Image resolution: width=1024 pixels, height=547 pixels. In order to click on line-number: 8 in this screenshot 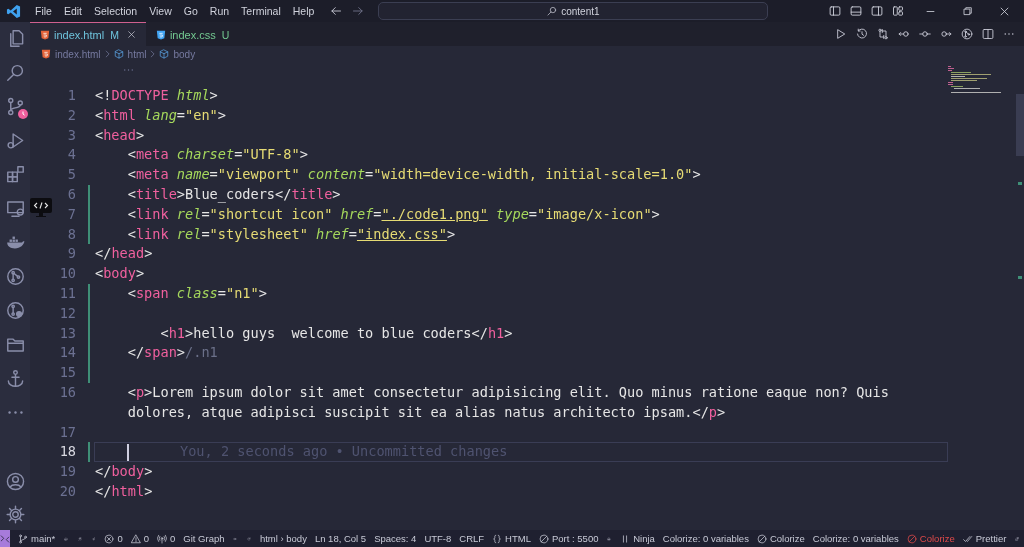, I will do `click(71, 234)`.